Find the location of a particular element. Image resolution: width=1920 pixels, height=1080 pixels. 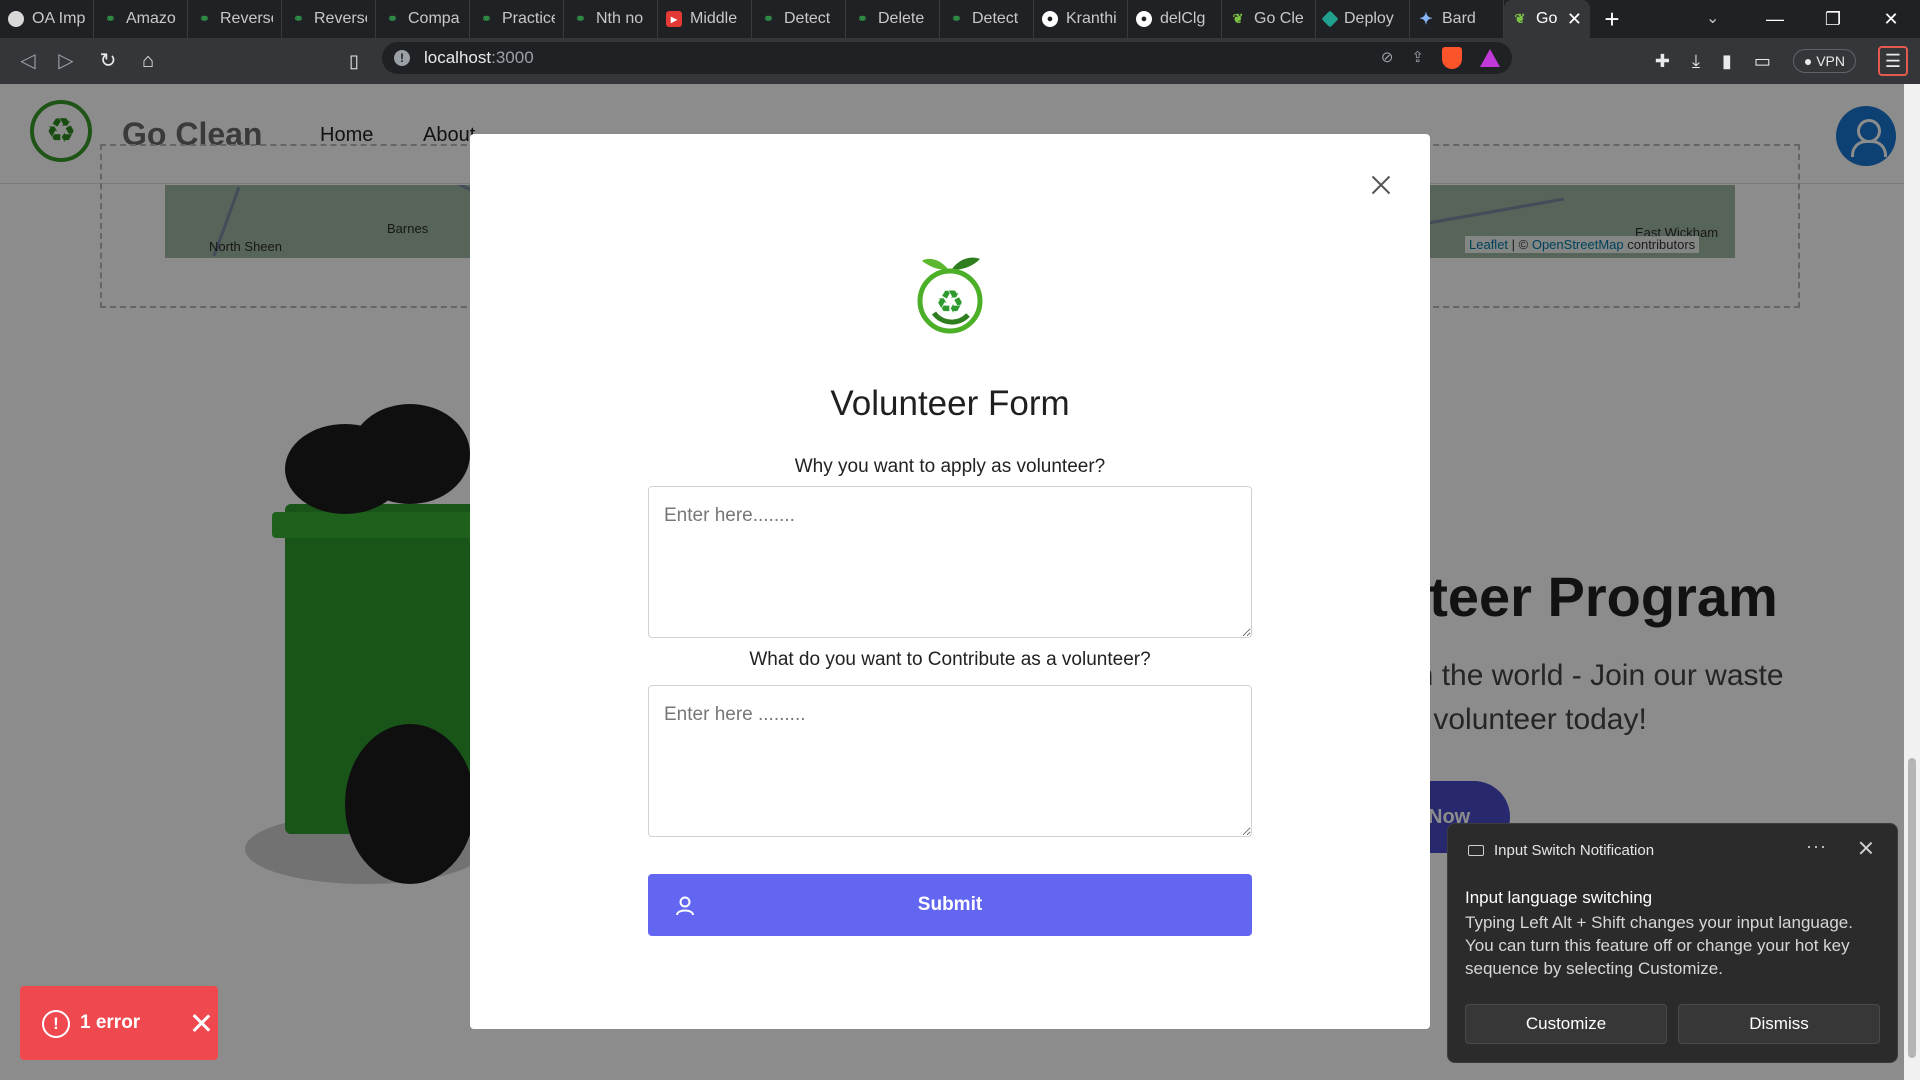

tab-search-chevron-icon: ⌄ is located at coordinates (1712, 19).